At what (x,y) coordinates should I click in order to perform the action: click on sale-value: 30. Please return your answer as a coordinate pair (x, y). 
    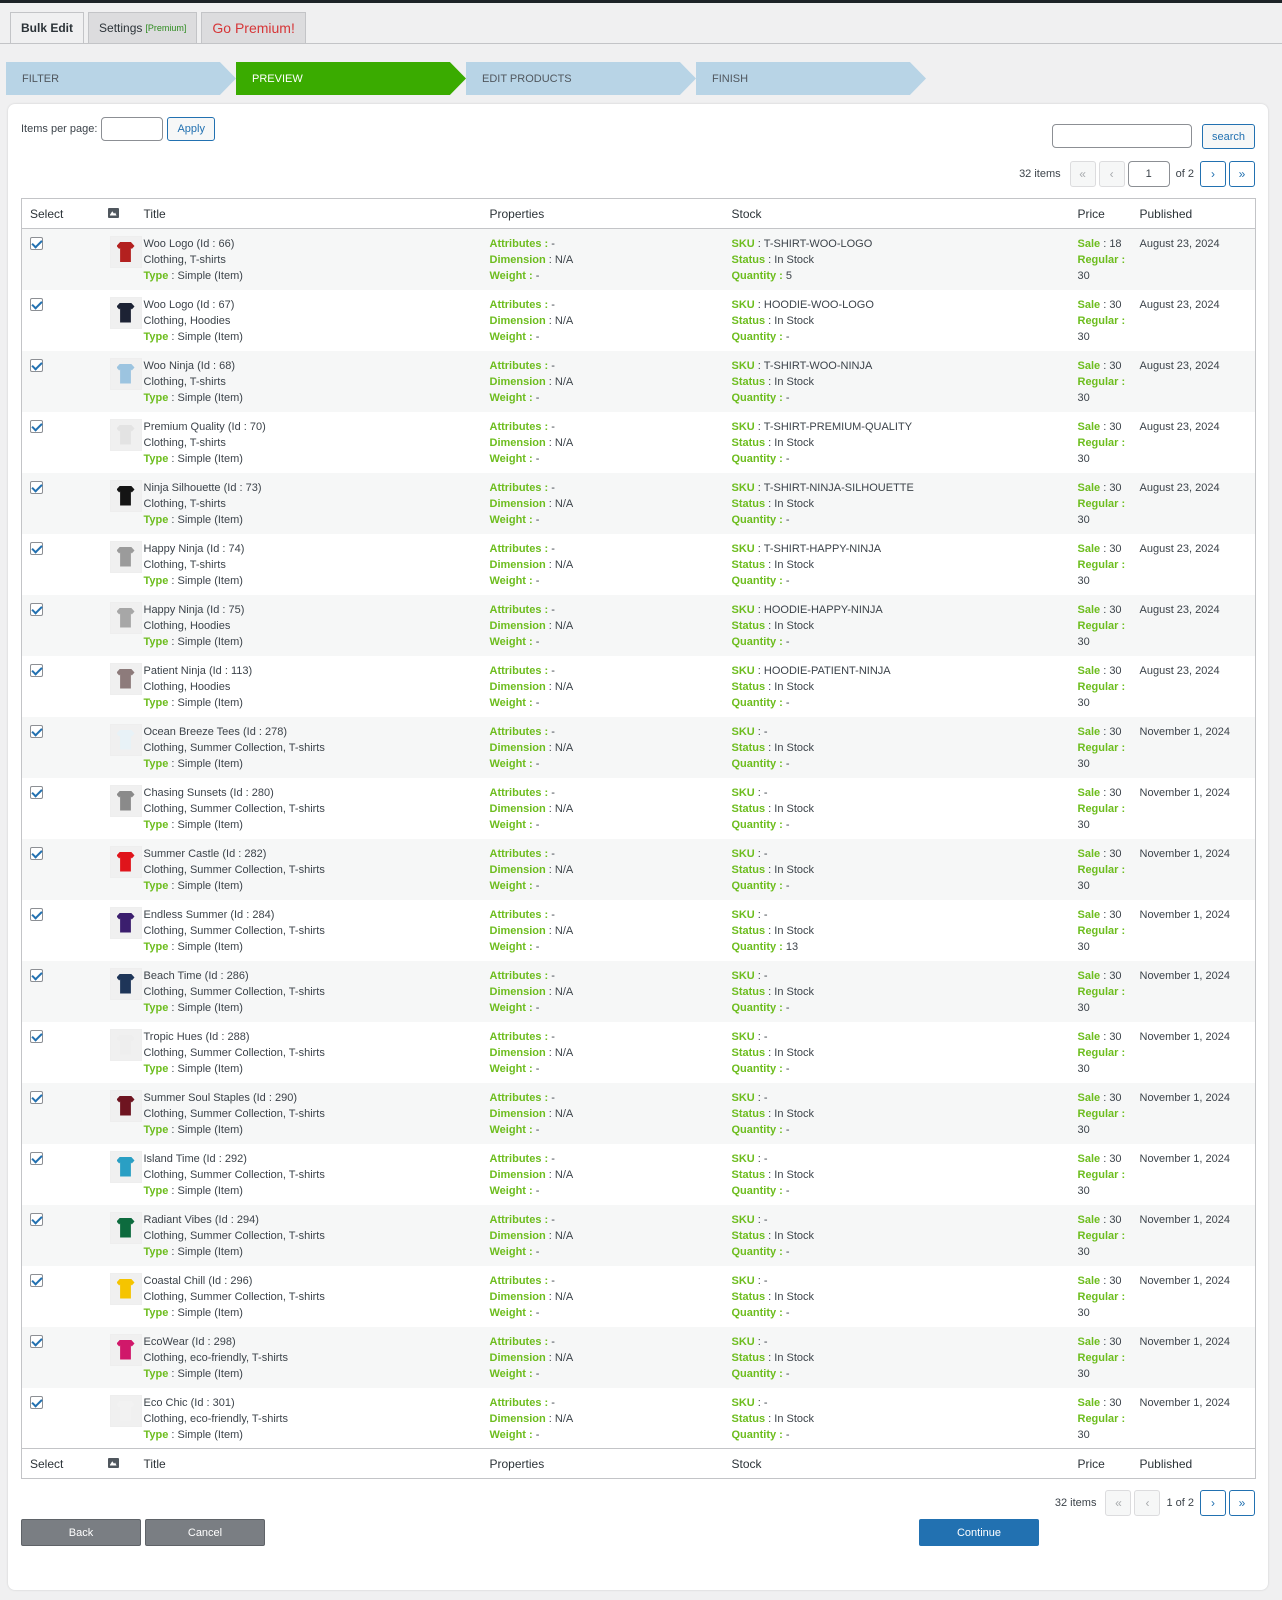
    Looking at the image, I should click on (1115, 304).